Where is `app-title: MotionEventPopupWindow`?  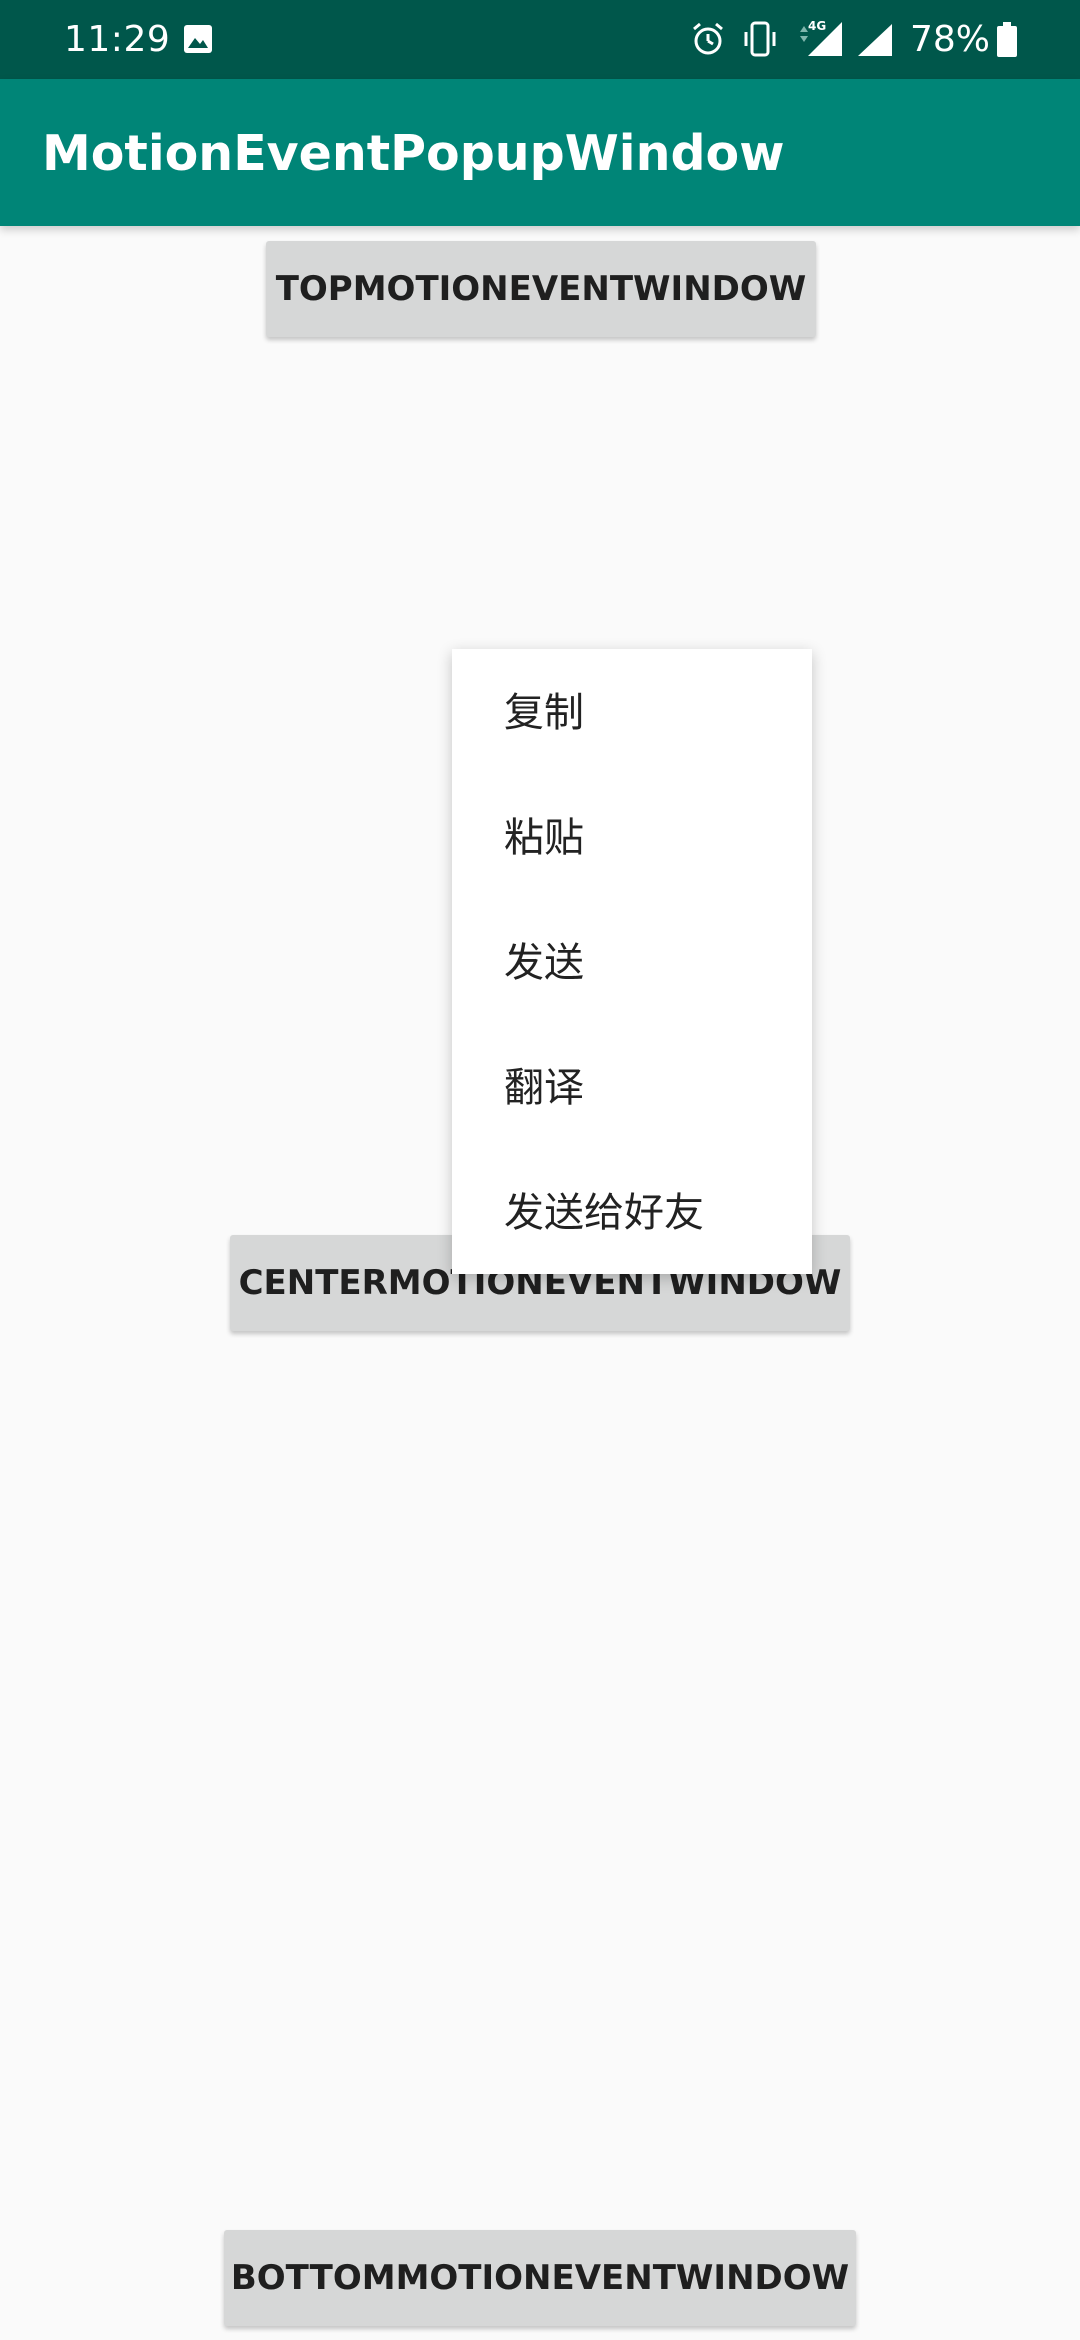
app-title: MotionEventPopupWindow is located at coordinates (413, 153).